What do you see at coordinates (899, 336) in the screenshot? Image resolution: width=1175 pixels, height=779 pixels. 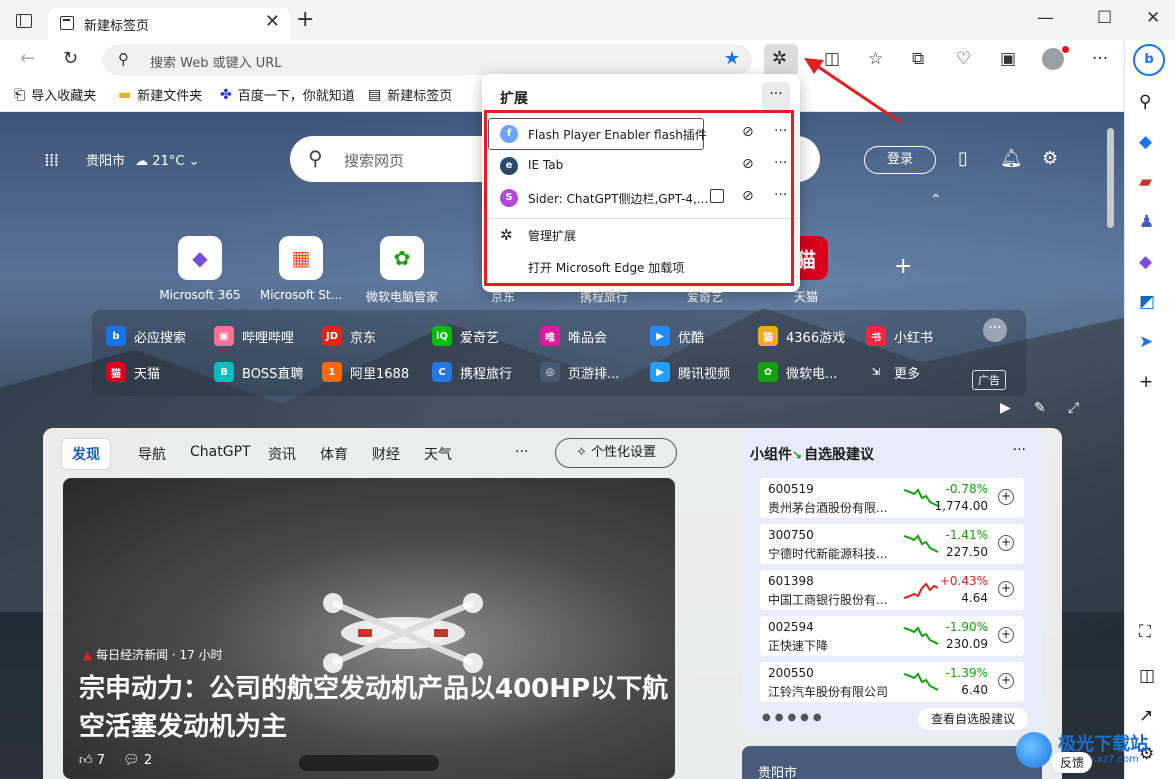 I see `site-link: 书小红书` at bounding box center [899, 336].